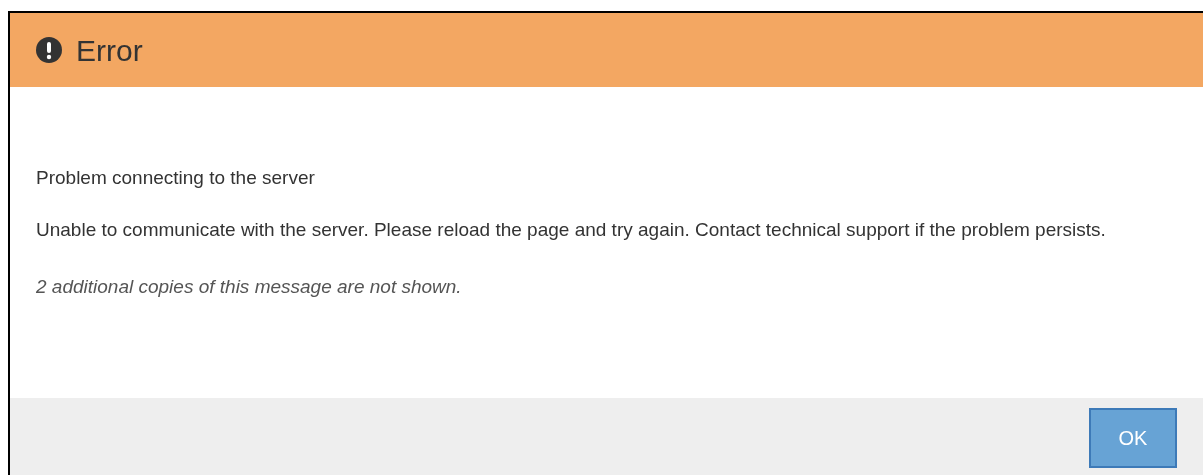 Image resolution: width=1203 pixels, height=475 pixels. What do you see at coordinates (109, 50) in the screenshot?
I see `dialog-title: Error` at bounding box center [109, 50].